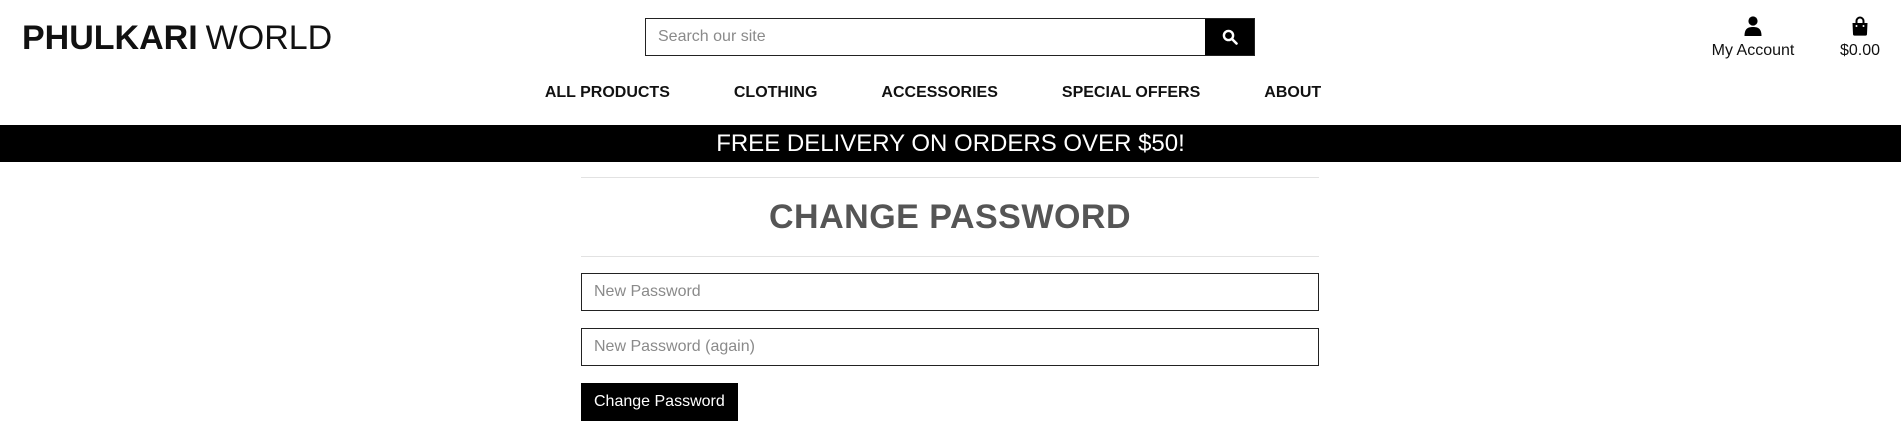 This screenshot has height=436, width=1901. I want to click on new-password-again-field, so click(950, 347).